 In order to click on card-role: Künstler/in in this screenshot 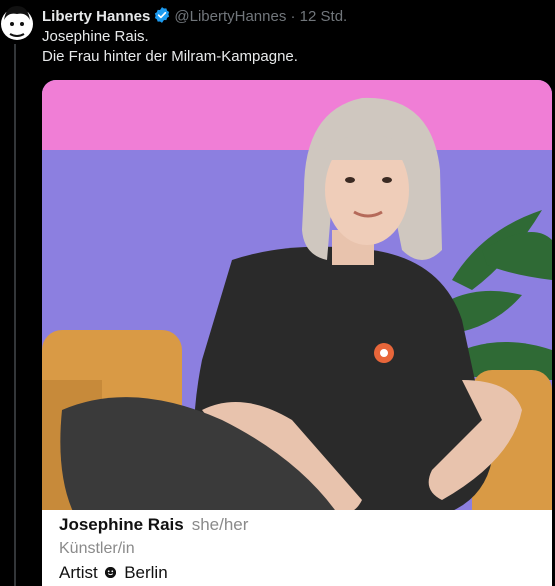, I will do `click(97, 548)`.